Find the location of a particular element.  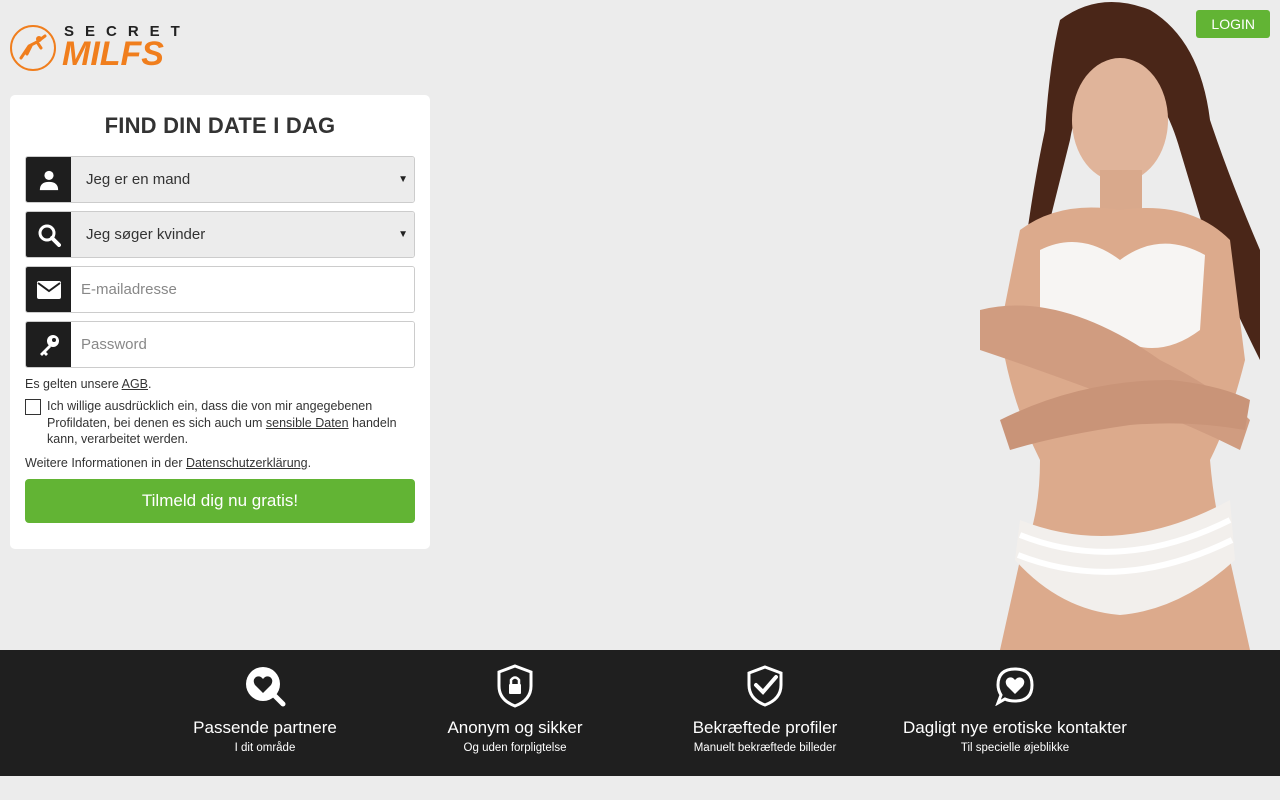

terms-suffix: . is located at coordinates (150, 384).